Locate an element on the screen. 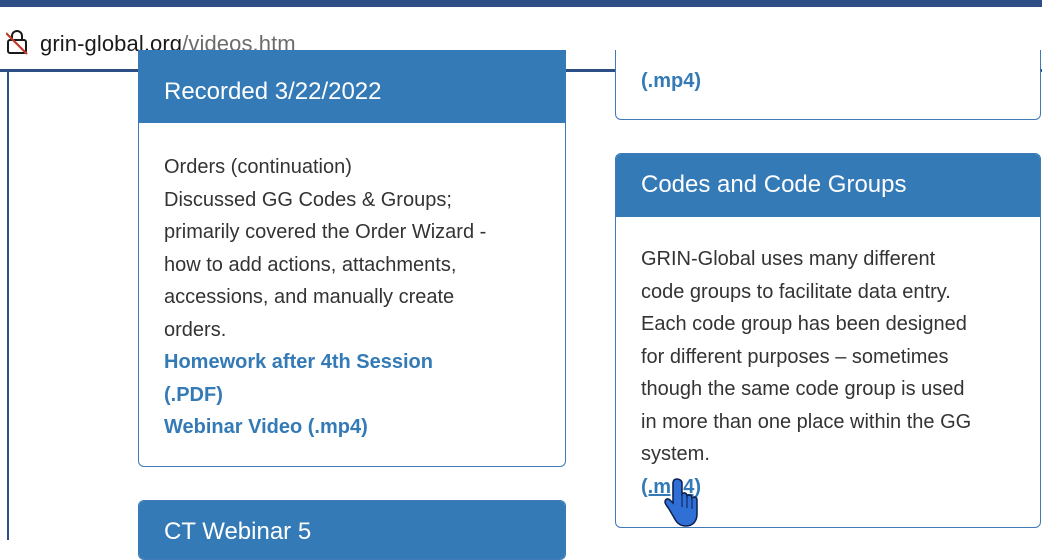 This screenshot has height=560, width=1042. codes-text-line: for different purposes – sometimes is located at coordinates (795, 356).